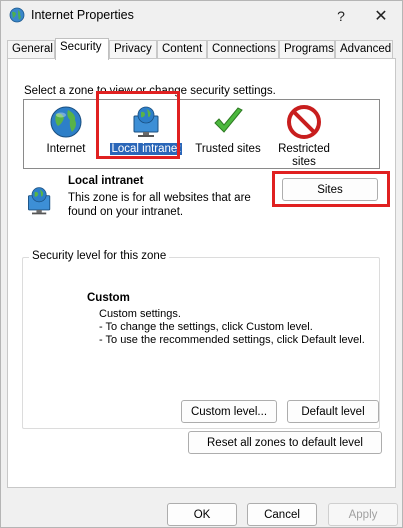  What do you see at coordinates (31, 49) in the screenshot?
I see `tab-general: General` at bounding box center [31, 49].